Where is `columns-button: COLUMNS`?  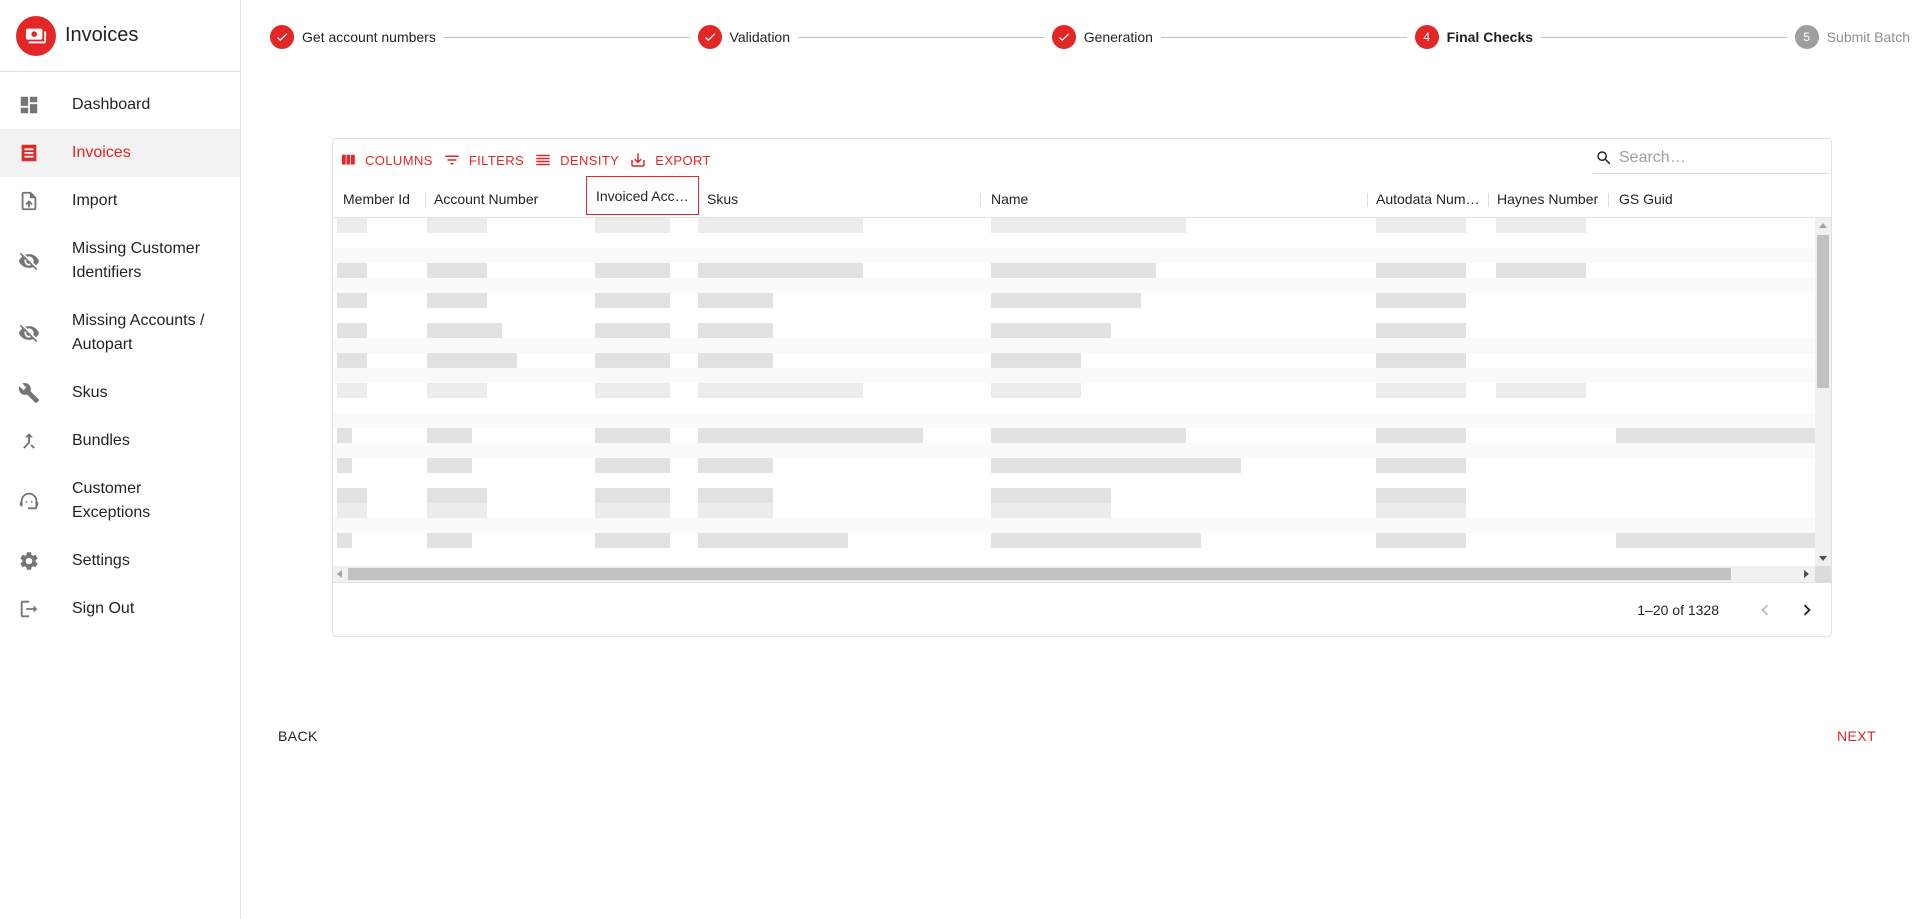 columns-button: COLUMNS is located at coordinates (386, 160).